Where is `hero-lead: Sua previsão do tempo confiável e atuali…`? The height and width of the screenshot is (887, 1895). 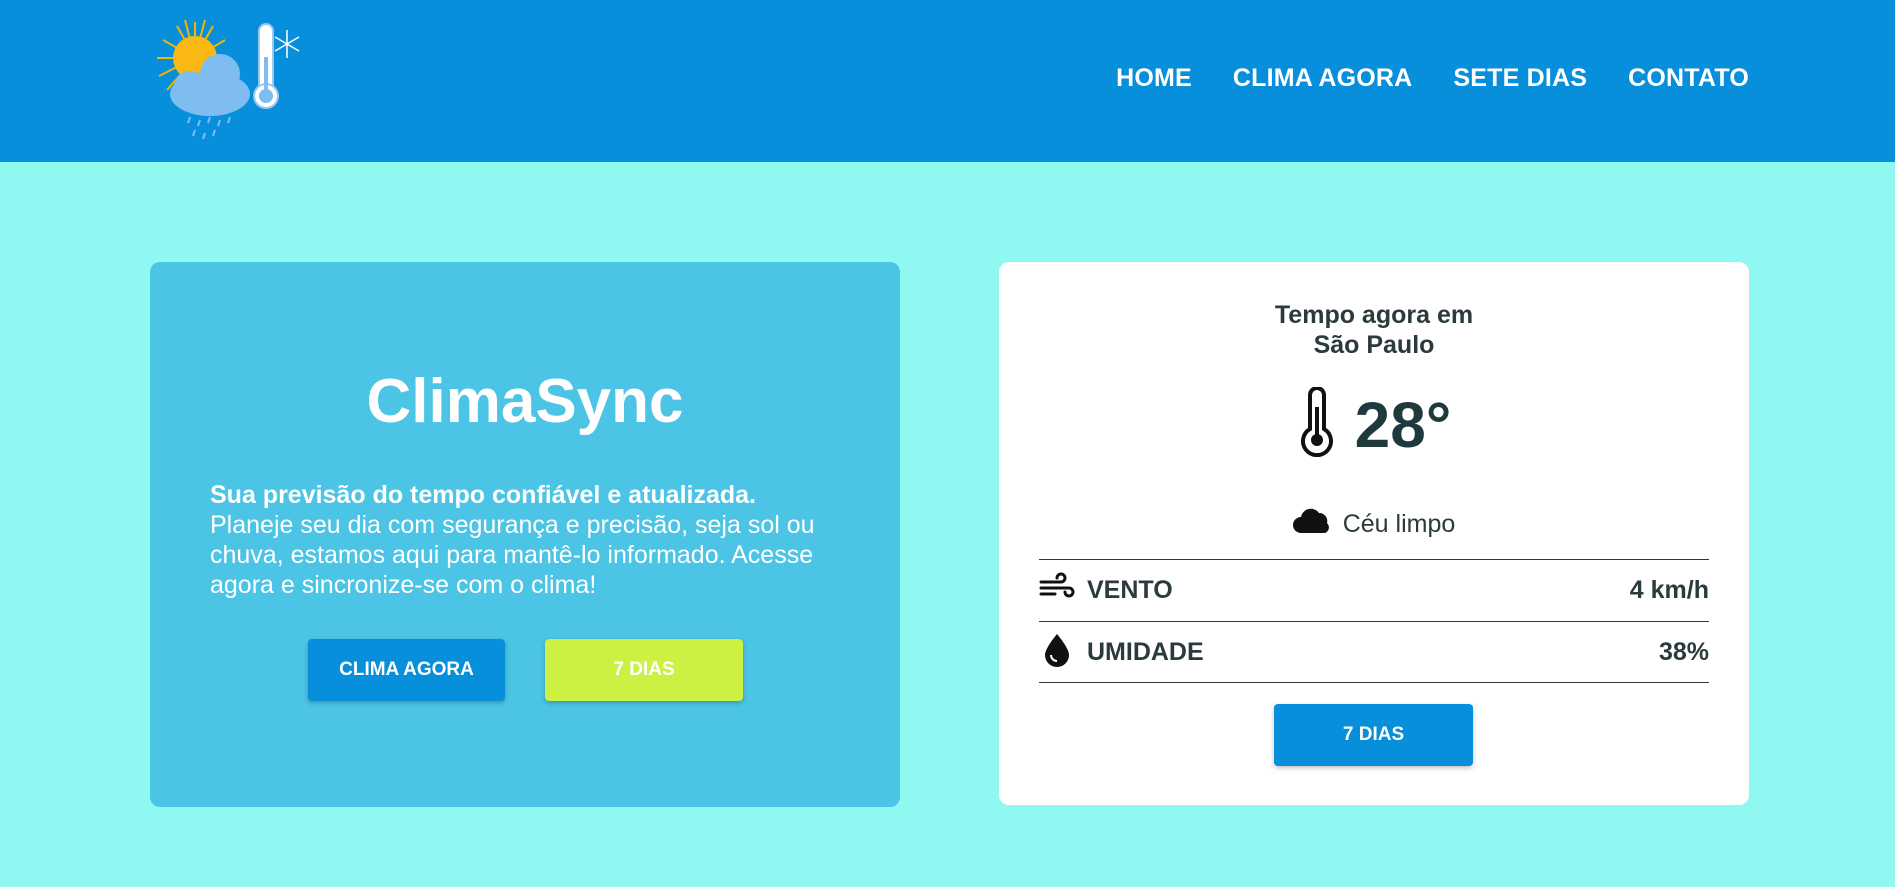 hero-lead: Sua previsão do tempo confiável e atuali… is located at coordinates (483, 495).